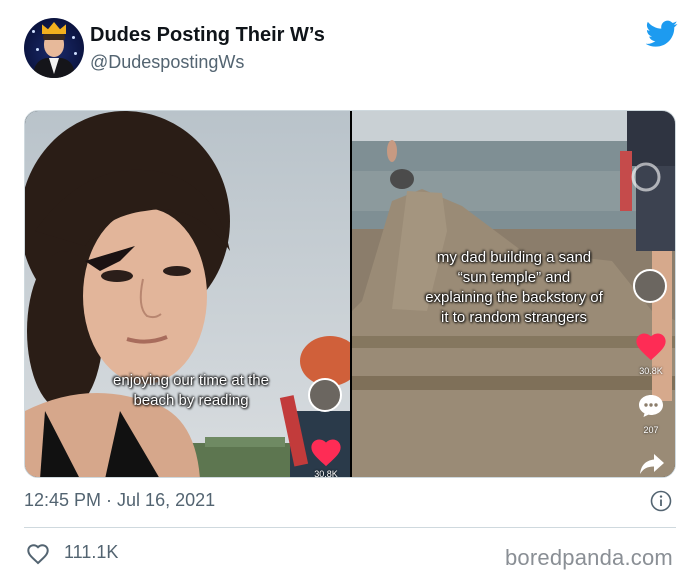 This screenshot has height=581, width=700. Describe the element at coordinates (91, 552) in the screenshot. I see `like-count: 111.1K` at that location.